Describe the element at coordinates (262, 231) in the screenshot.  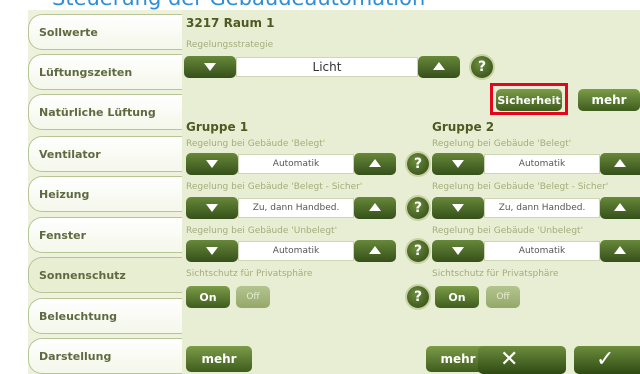
I see `group1-row3-label: Regelung bei Gebäude 'Unbelegt'` at that location.